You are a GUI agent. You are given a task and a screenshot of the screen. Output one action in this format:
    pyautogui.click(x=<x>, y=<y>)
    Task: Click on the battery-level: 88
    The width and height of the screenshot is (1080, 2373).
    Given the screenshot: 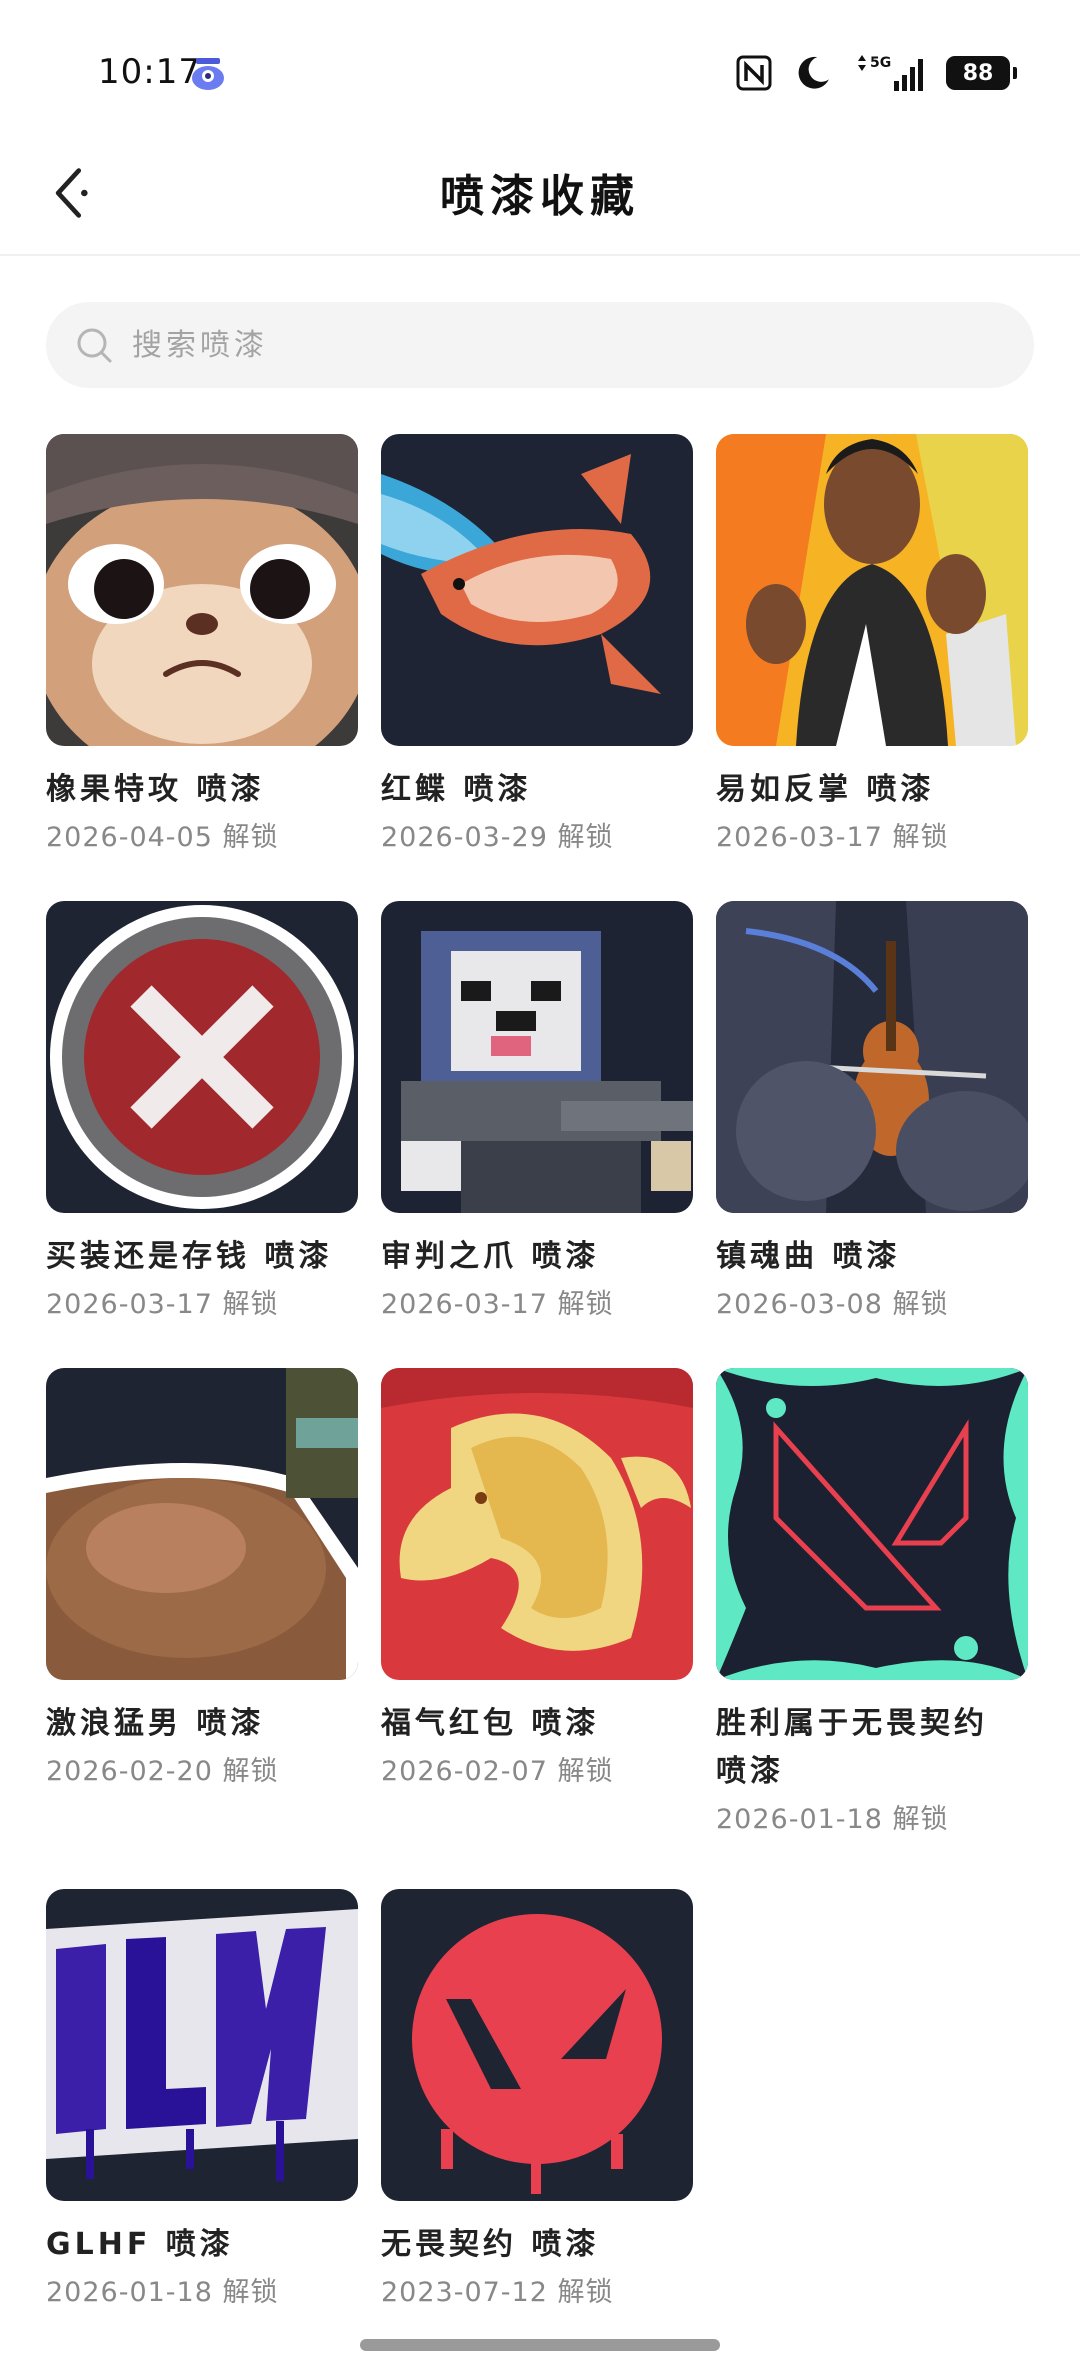 What is the action you would take?
    pyautogui.click(x=978, y=73)
    